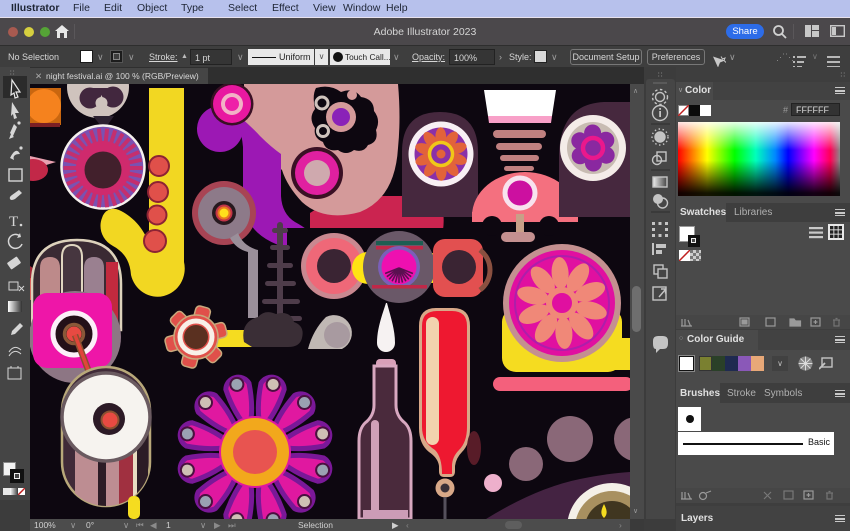 This screenshot has height=531, width=850. I want to click on svg-text: T, so click(13, 222).